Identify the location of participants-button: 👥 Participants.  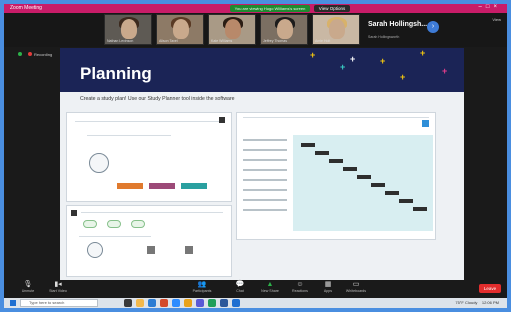
(202, 287).